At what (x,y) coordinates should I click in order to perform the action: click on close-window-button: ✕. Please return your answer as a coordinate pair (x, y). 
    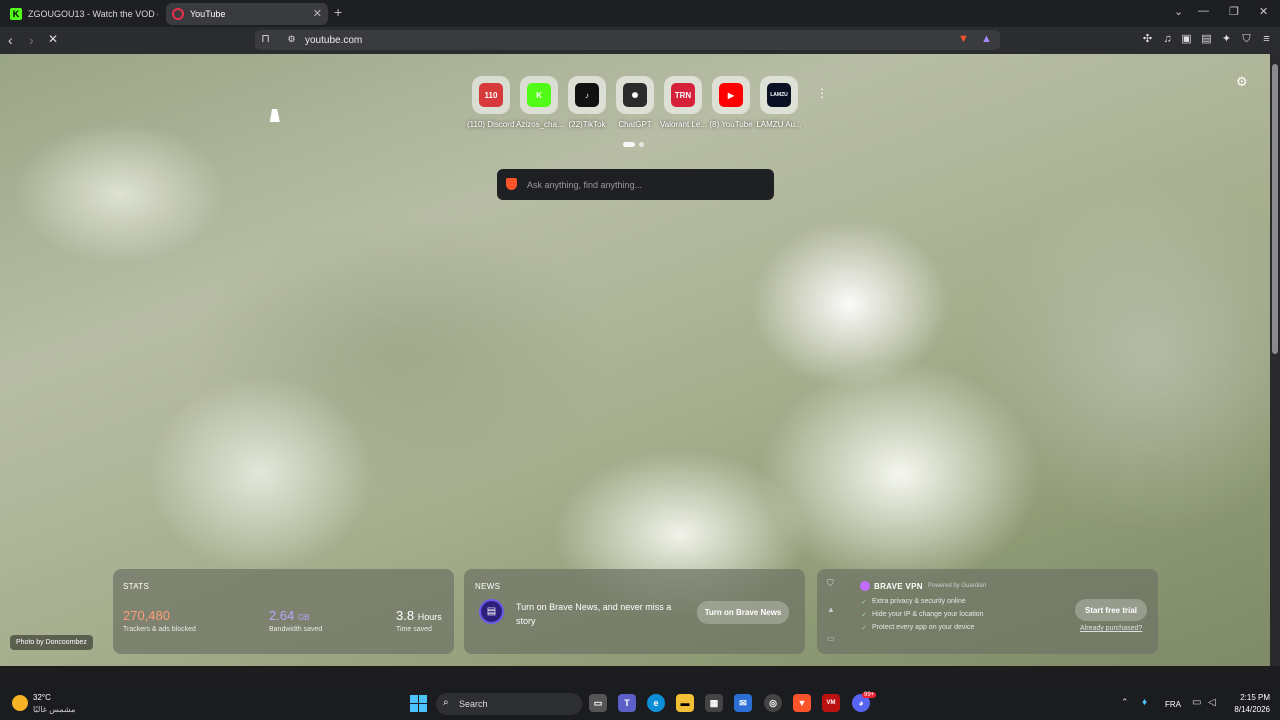
    Looking at the image, I should click on (1263, 11).